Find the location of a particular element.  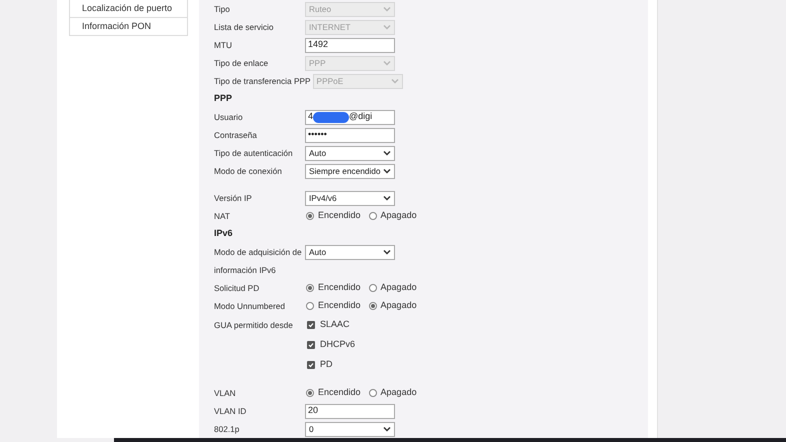

field-label: Solicitud PD is located at coordinates (237, 288).